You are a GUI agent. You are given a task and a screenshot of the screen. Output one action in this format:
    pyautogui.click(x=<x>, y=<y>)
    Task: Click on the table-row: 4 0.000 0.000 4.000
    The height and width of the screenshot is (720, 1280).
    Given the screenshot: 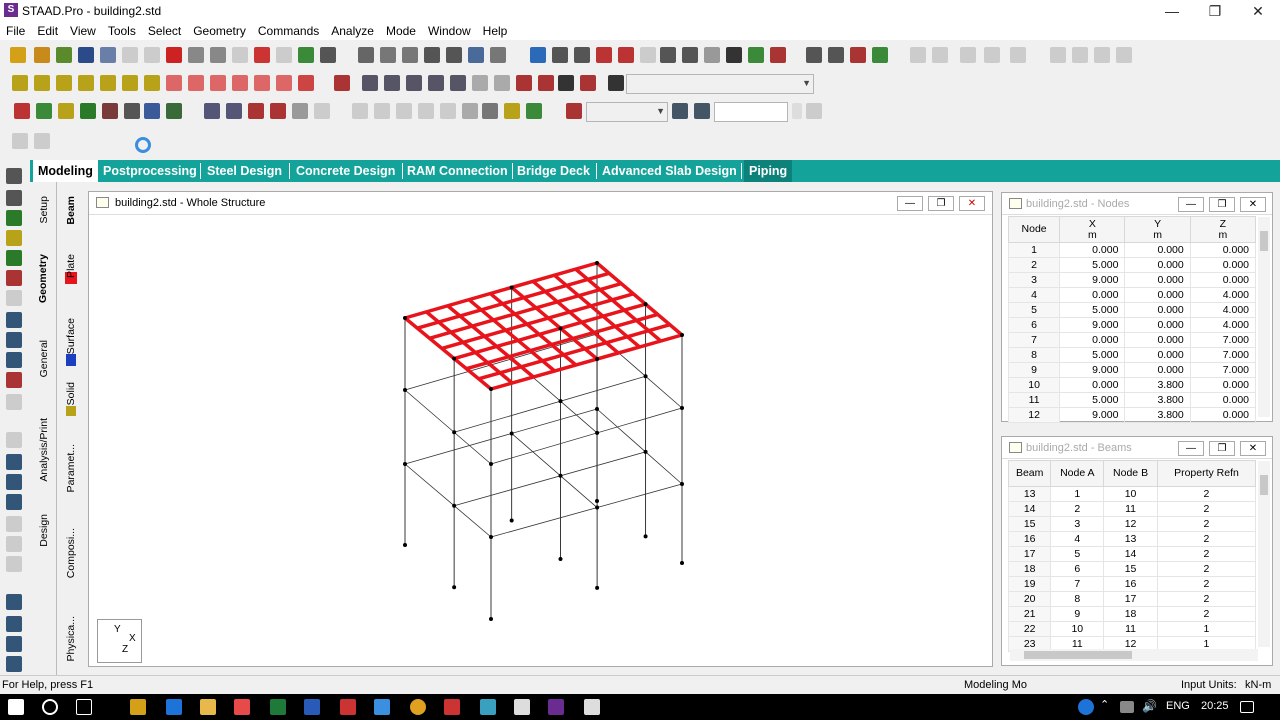 What is the action you would take?
    pyautogui.click(x=1132, y=295)
    